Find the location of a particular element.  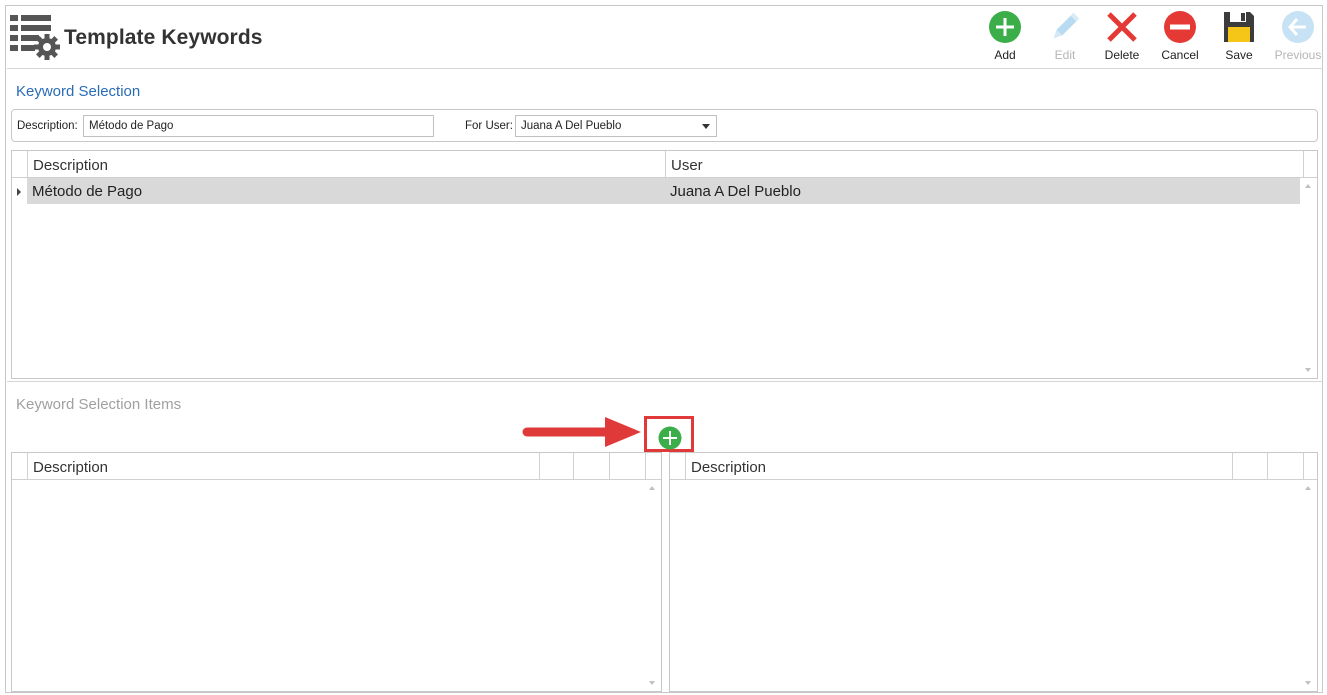

add-item-button is located at coordinates (669, 434).